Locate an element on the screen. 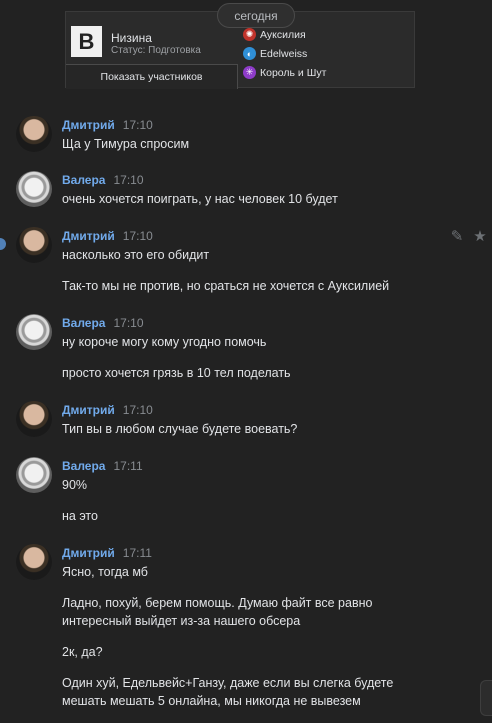 The image size is (492, 723). message-text: насколько это его обидит is located at coordinates (136, 255).